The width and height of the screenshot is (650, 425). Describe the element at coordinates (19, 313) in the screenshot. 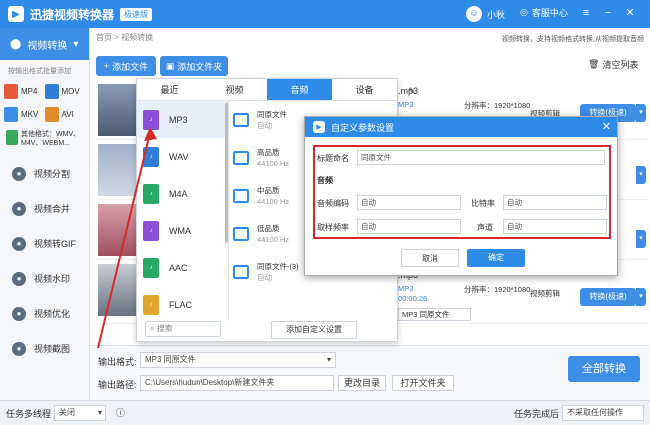

I see `optimize-icon: ●` at that location.